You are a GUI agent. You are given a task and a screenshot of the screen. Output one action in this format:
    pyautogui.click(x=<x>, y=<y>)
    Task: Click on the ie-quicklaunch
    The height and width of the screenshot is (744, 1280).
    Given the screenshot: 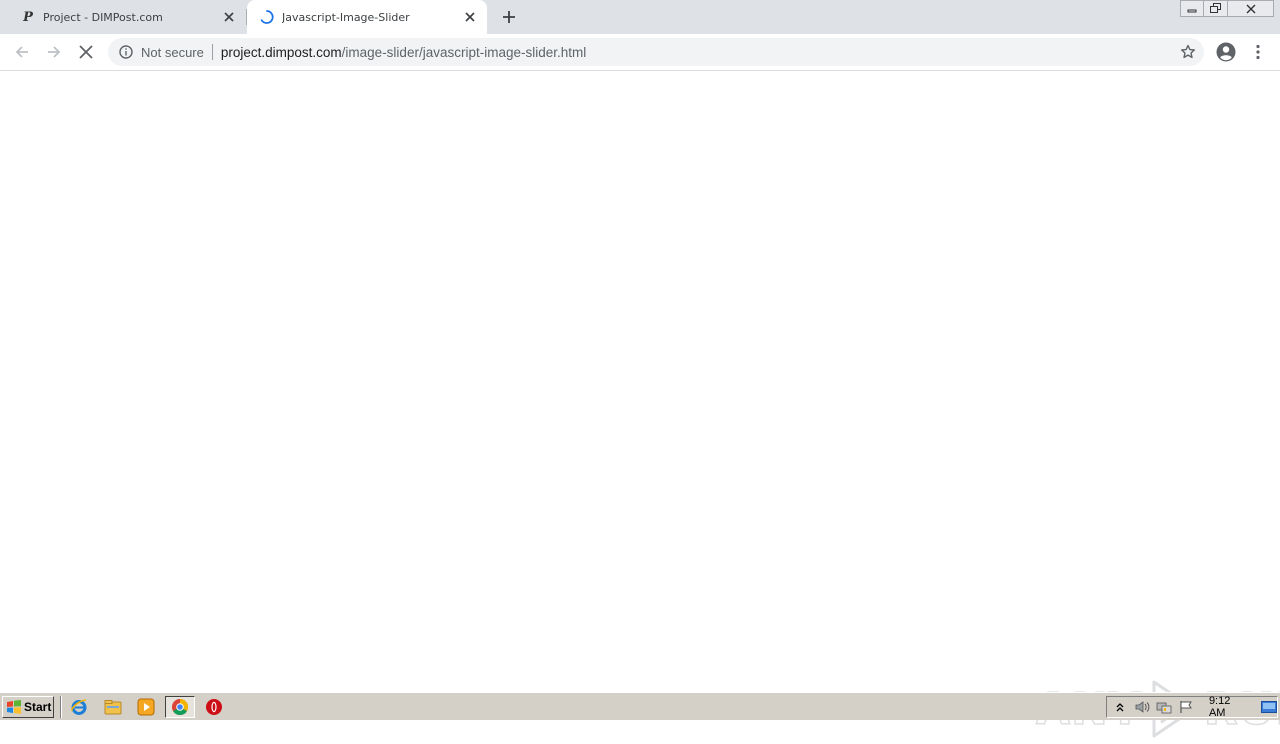 What is the action you would take?
    pyautogui.click(x=79, y=707)
    